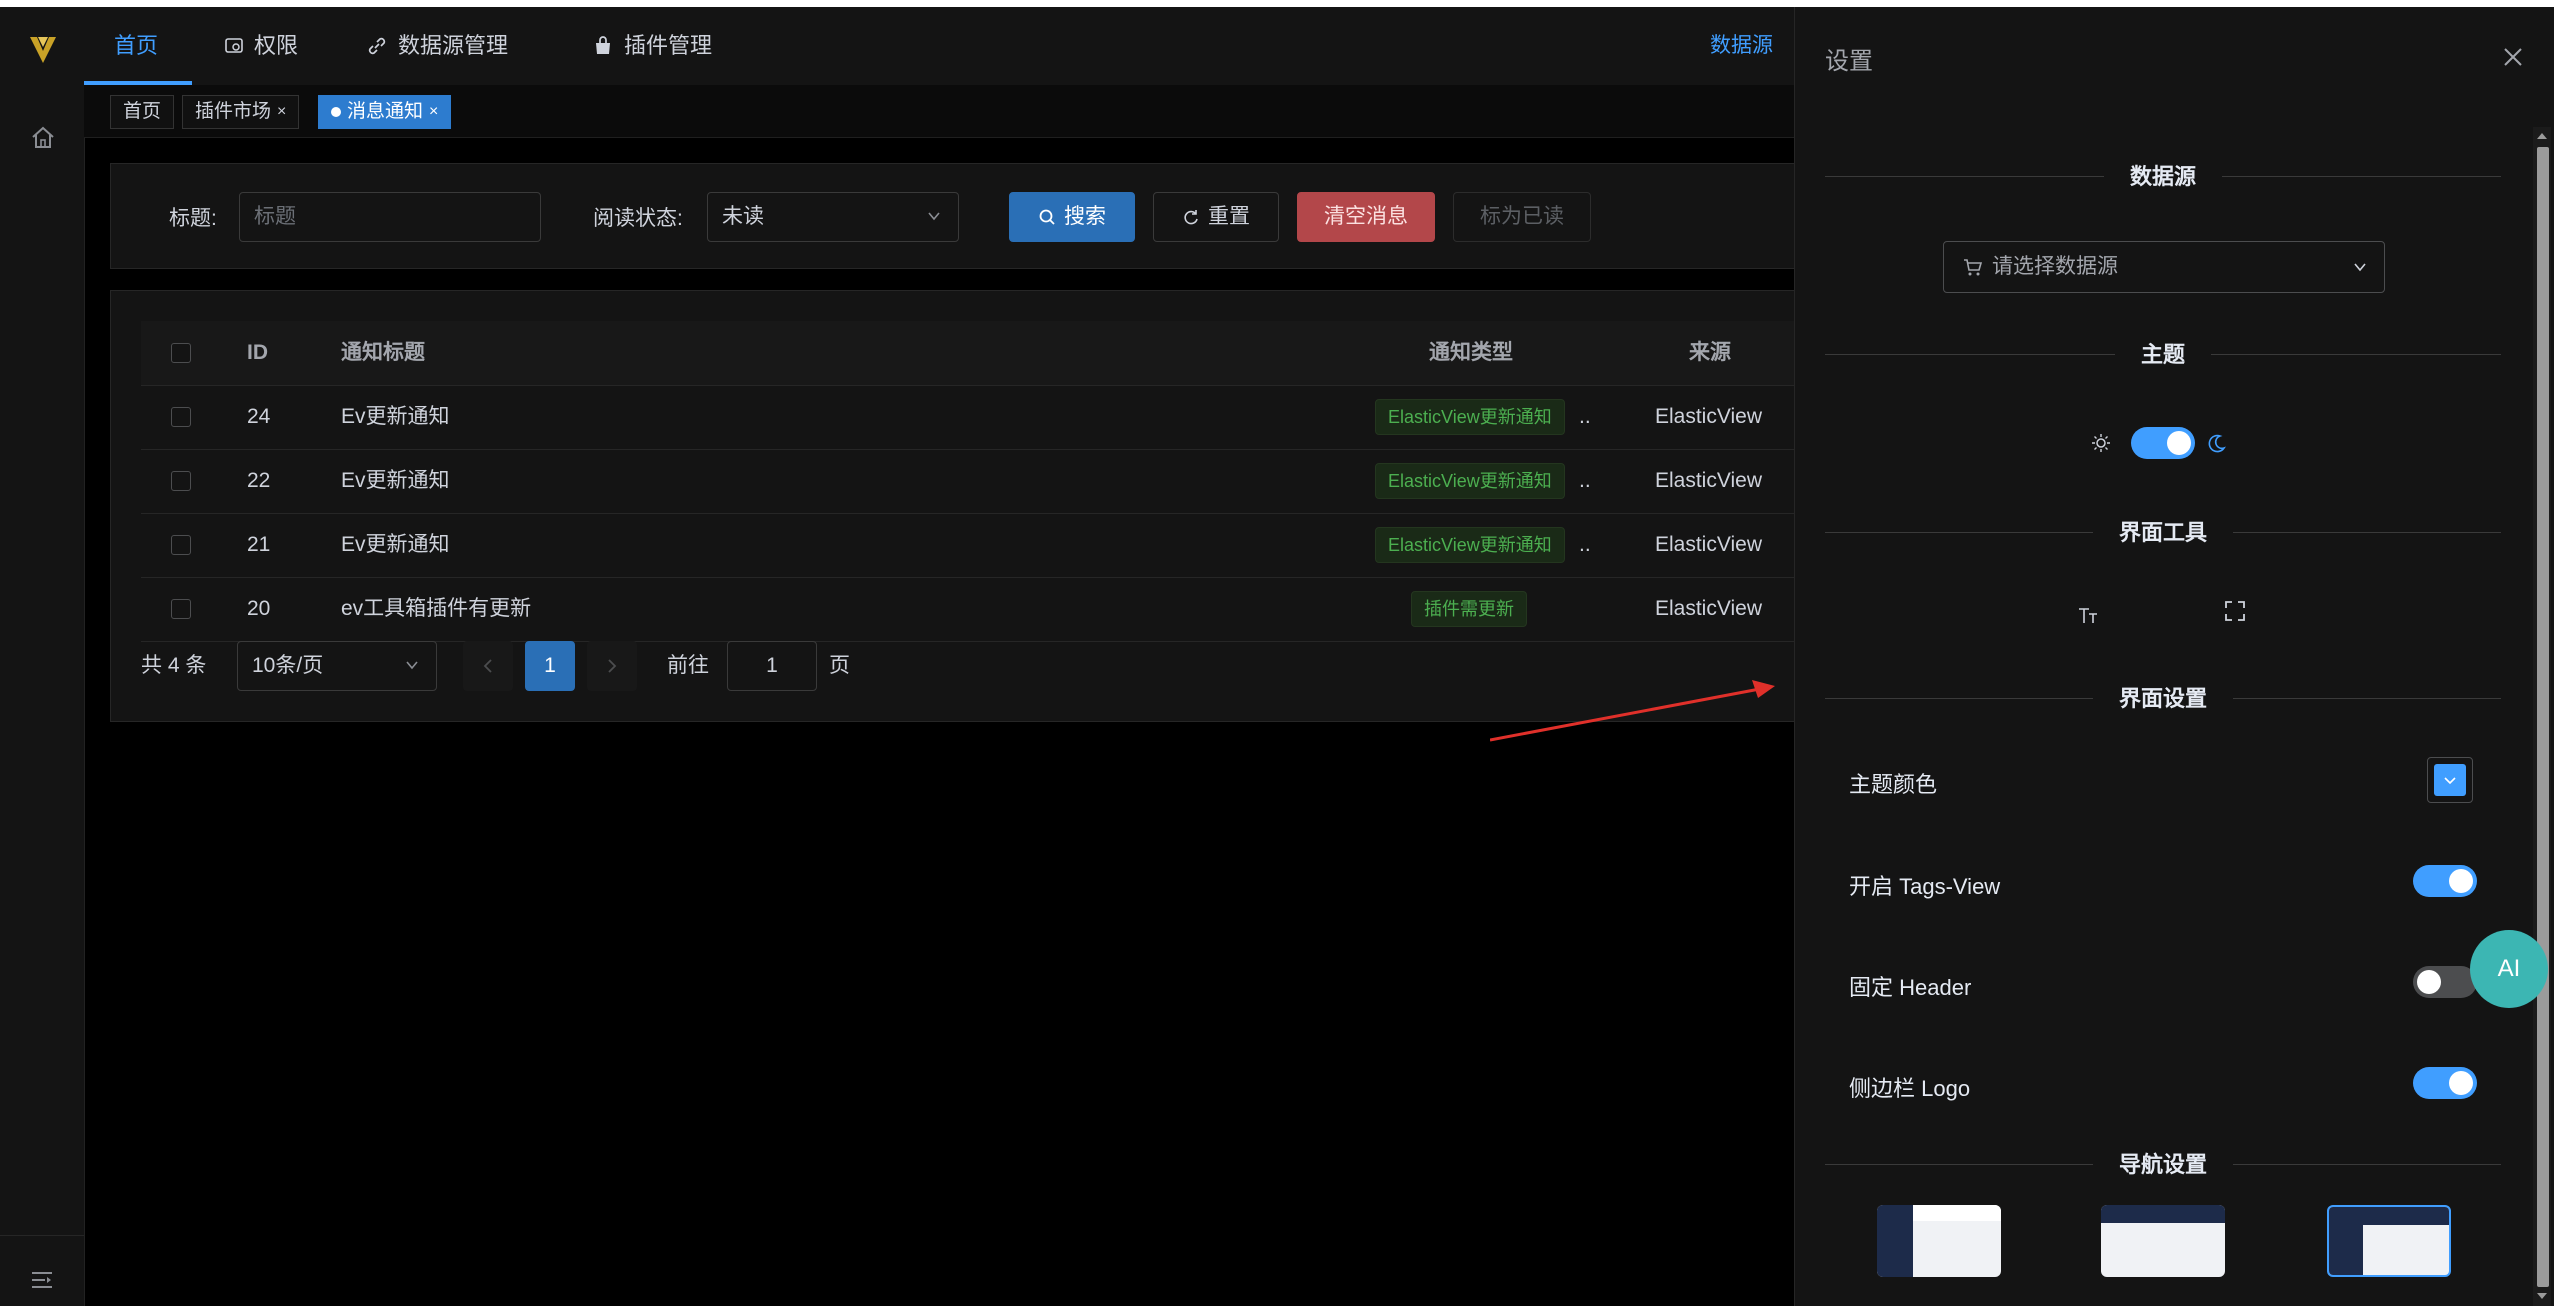 The width and height of the screenshot is (2554, 1312). I want to click on datasource-link: 数据源, so click(1741, 46).